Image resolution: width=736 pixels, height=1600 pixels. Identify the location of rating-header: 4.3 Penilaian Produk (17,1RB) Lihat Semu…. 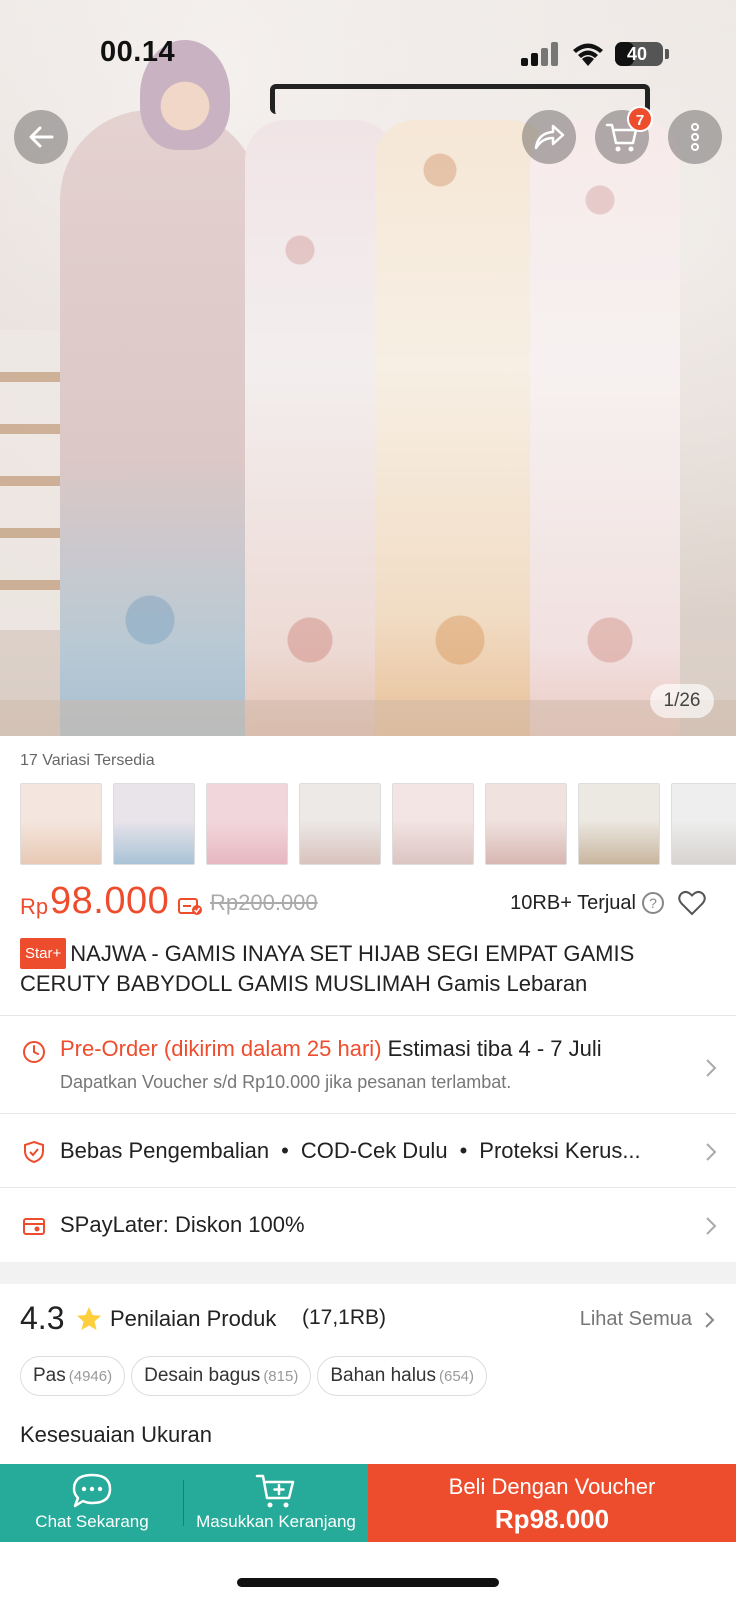
(368, 1320).